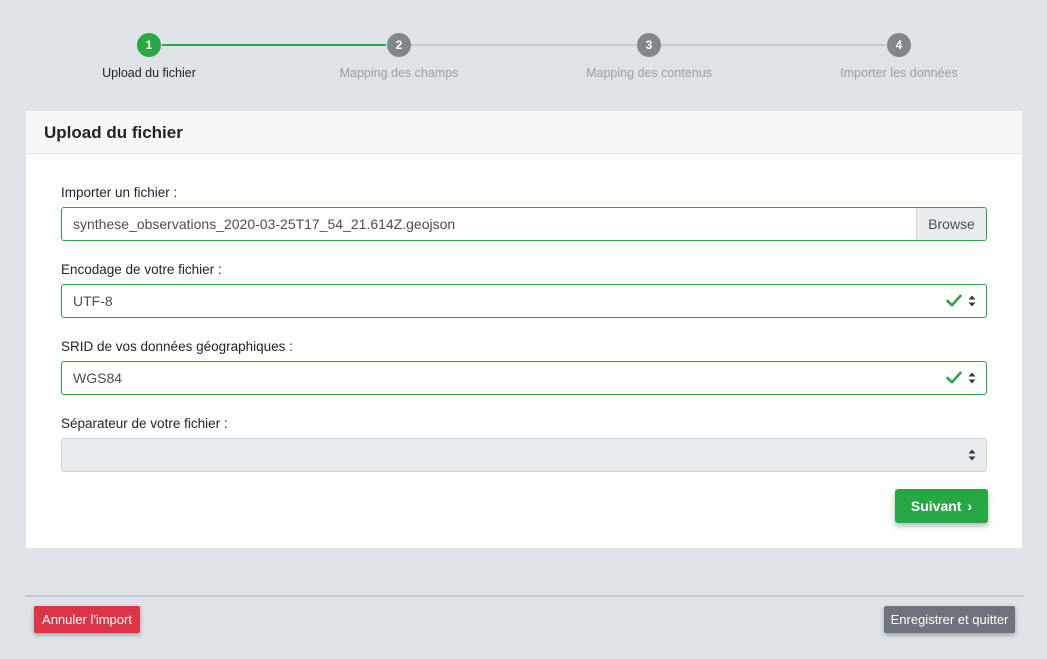  Describe the element at coordinates (399, 45) in the screenshot. I see `step-number: 2` at that location.